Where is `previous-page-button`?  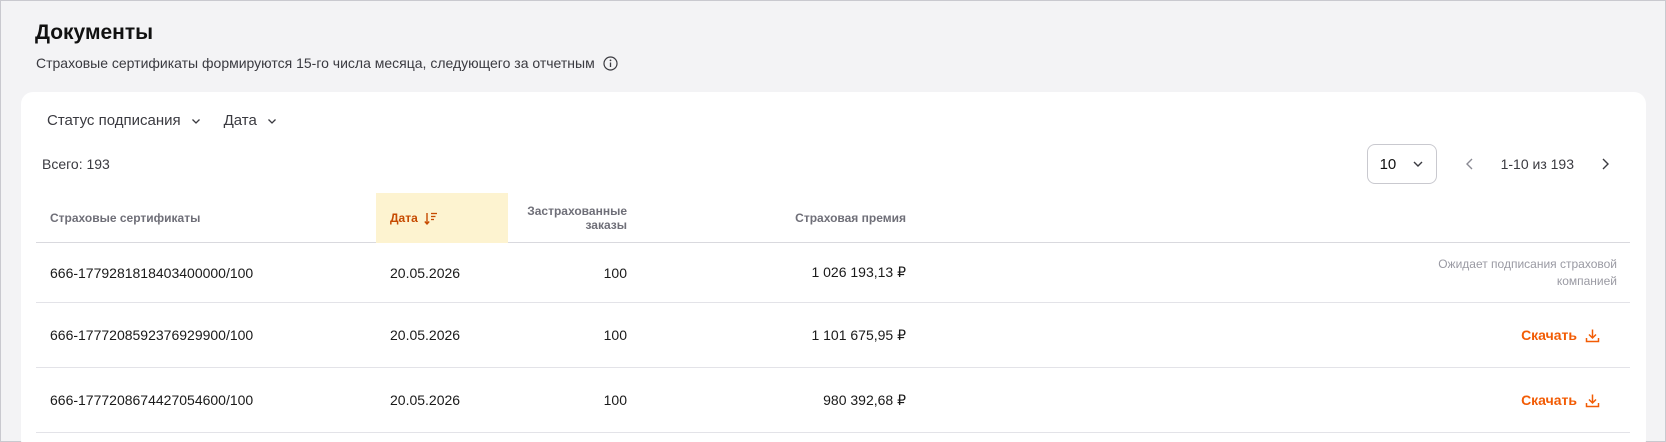 previous-page-button is located at coordinates (1470, 164).